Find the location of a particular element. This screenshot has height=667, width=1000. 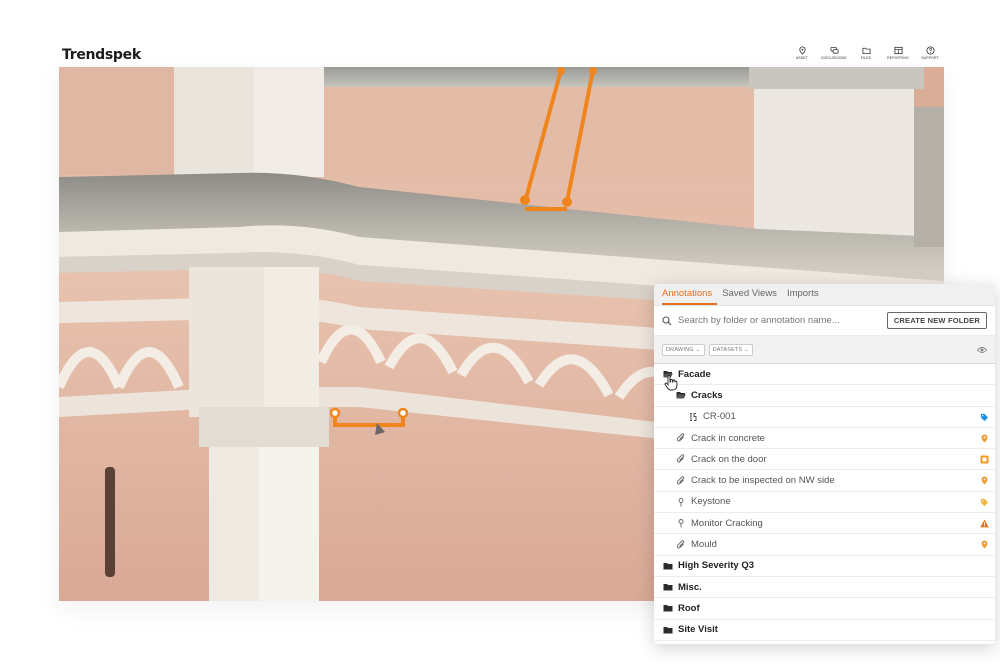

folder-row-misc: Misc. is located at coordinates (824, 588).